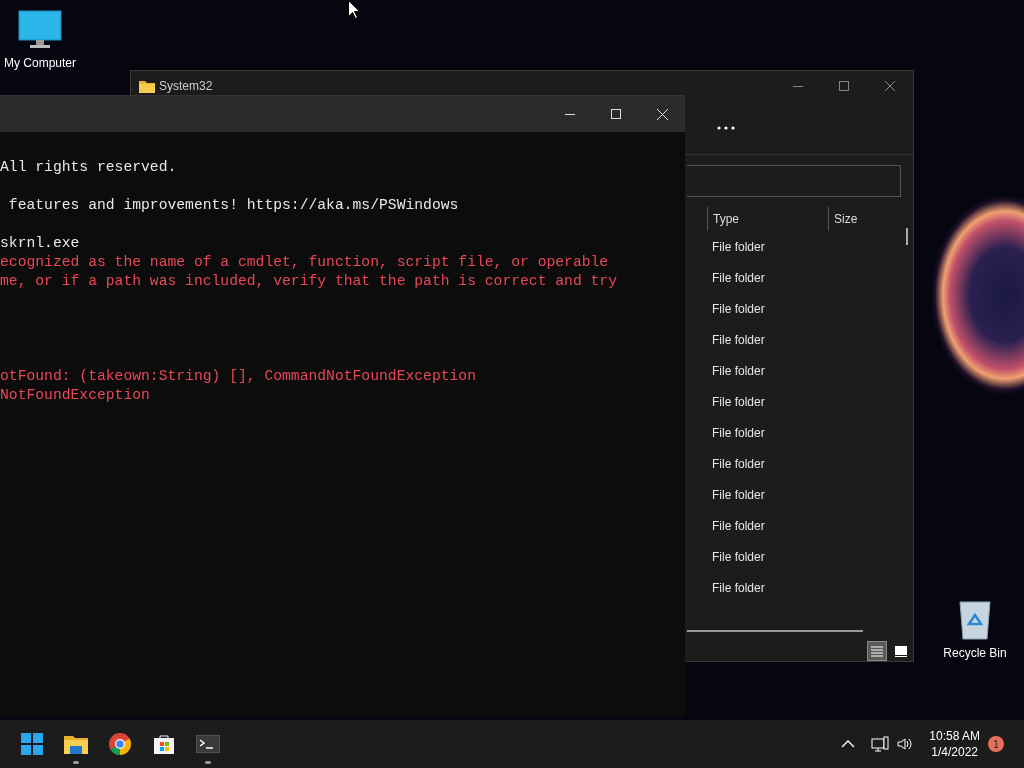 This screenshot has height=768, width=1024. Describe the element at coordinates (75, 395) in the screenshot. I see `error-output-line: NotFoundException` at that location.